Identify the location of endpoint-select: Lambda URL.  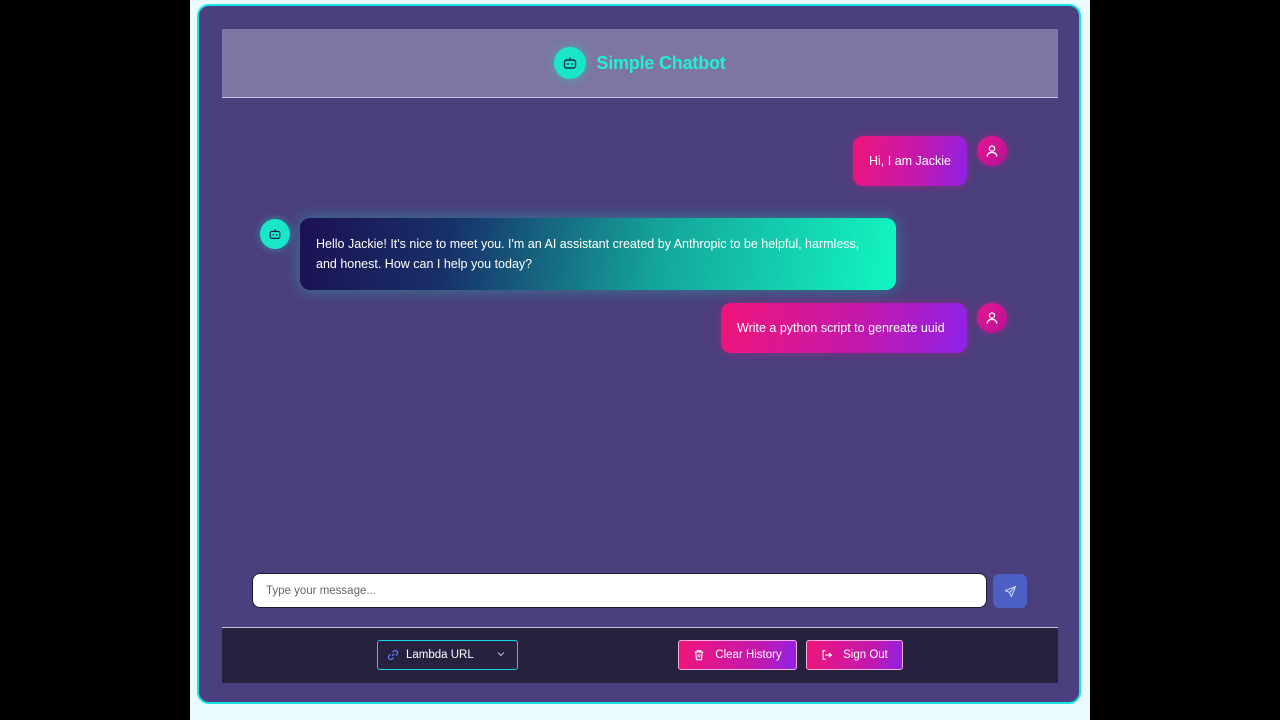
(447, 655).